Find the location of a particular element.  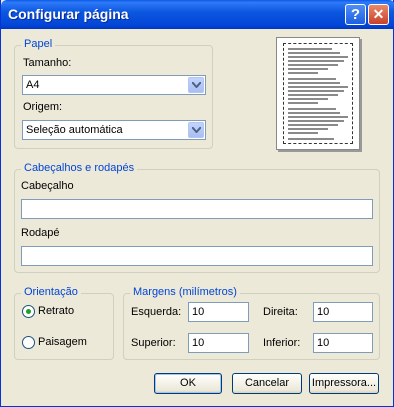

page-preview is located at coordinates (318, 93).